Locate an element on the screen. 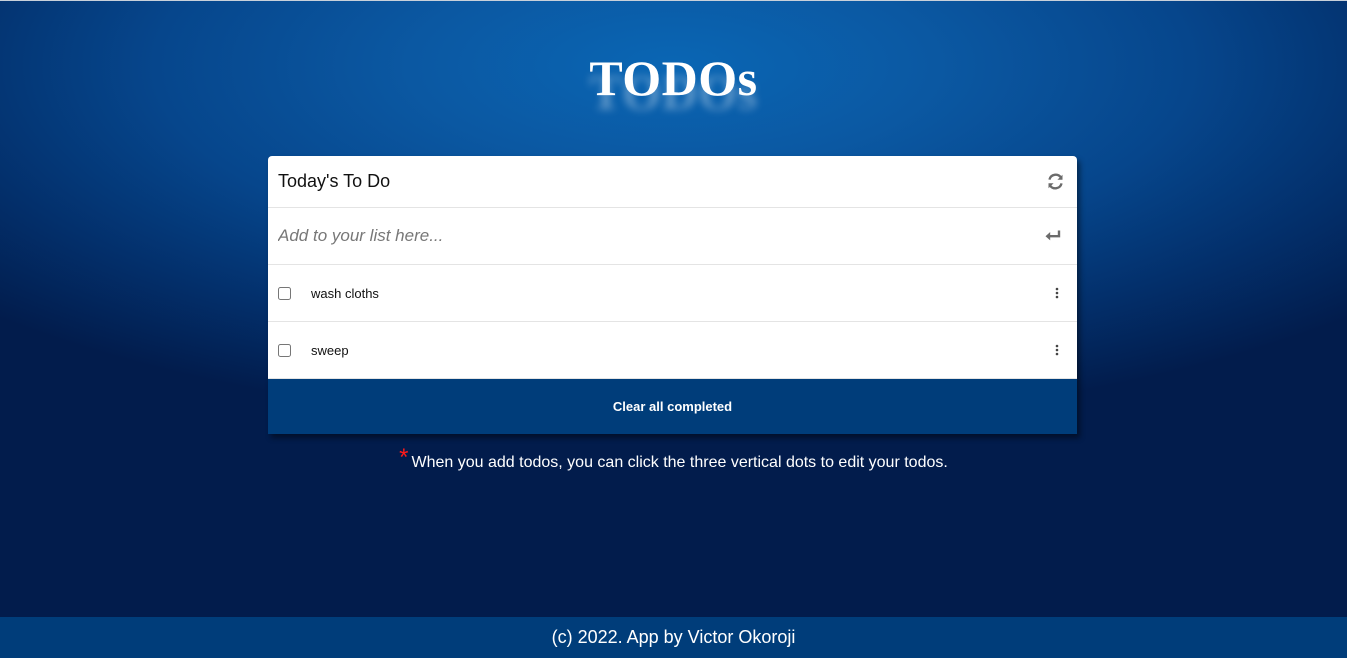 This screenshot has width=1347, height=658. refresh-button is located at coordinates (1055, 182).